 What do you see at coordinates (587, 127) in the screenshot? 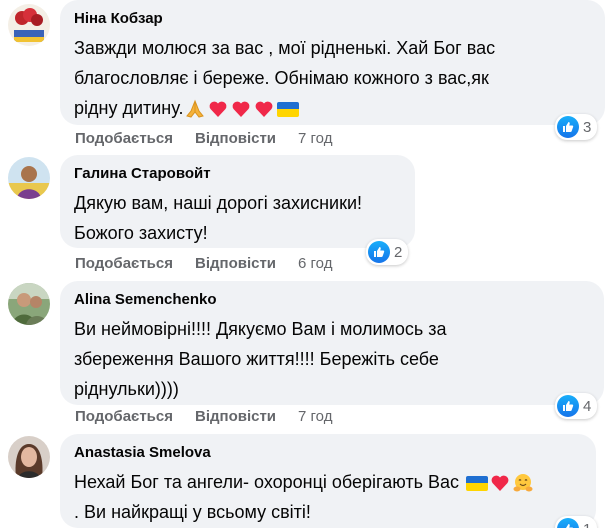
I see `reaction-count-value: 3` at bounding box center [587, 127].